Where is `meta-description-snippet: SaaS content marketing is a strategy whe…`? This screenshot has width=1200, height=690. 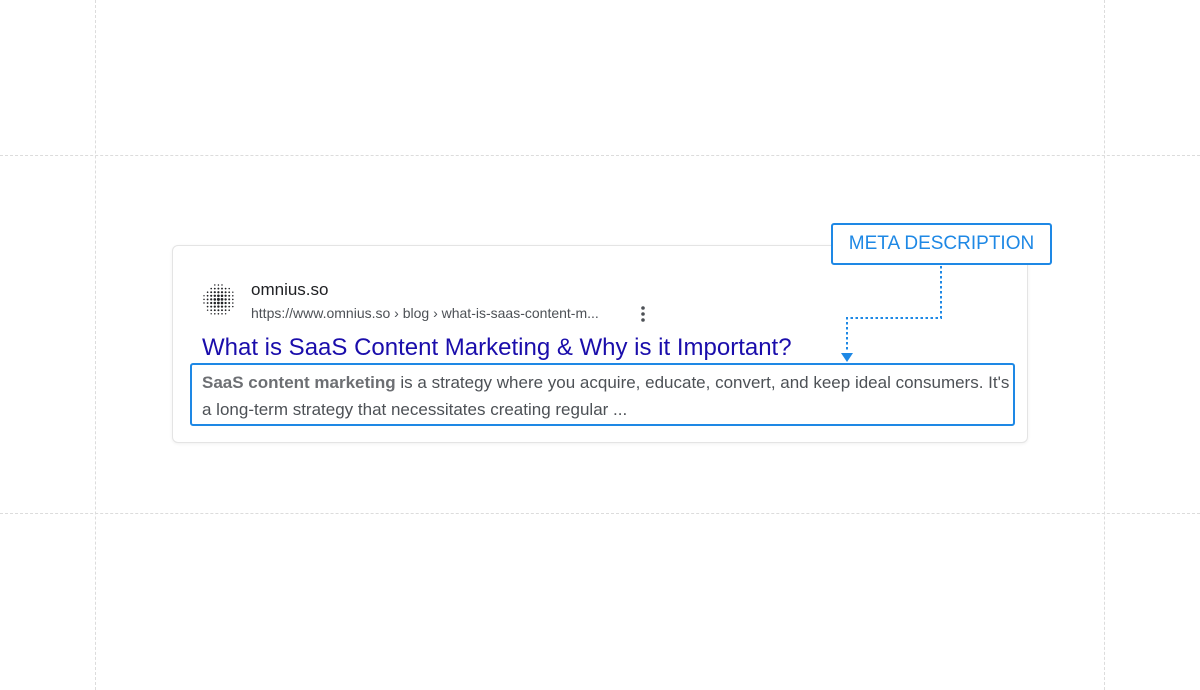 meta-description-snippet: SaaS content marketing is a strategy whe… is located at coordinates (606, 396).